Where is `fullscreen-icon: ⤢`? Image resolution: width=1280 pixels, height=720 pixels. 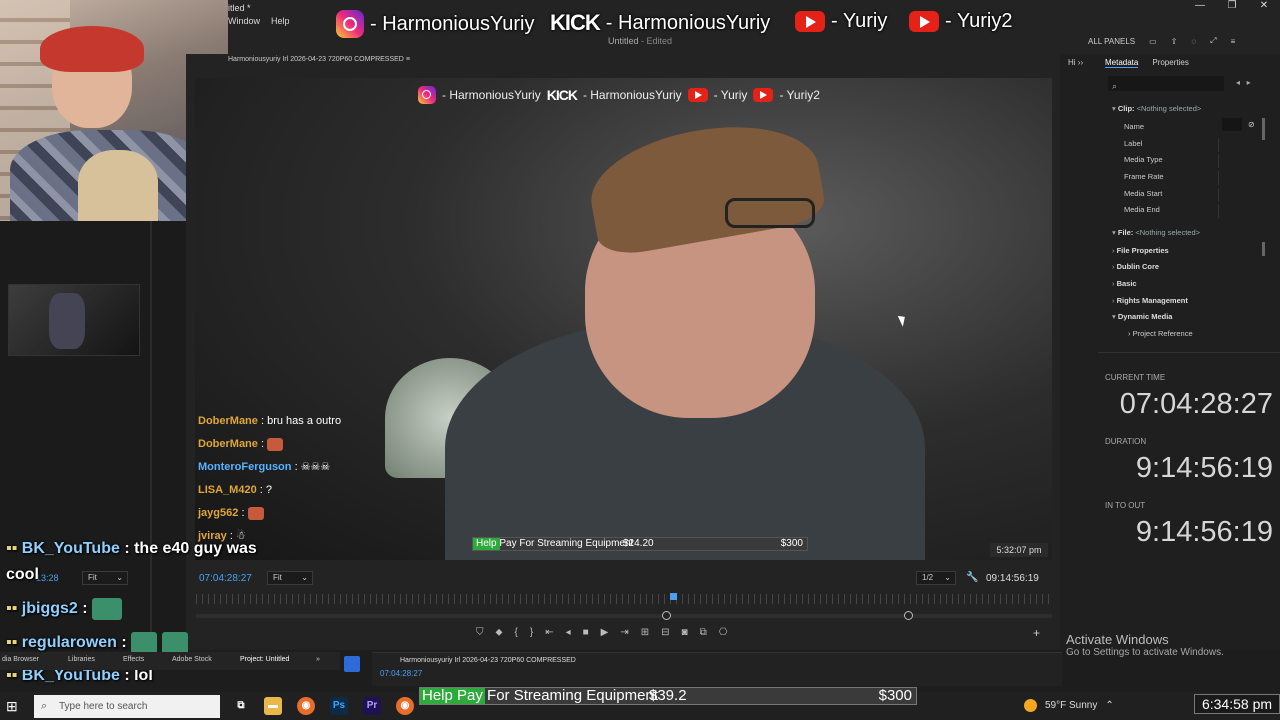
fullscreen-icon: ⤢ is located at coordinates (1213, 41).